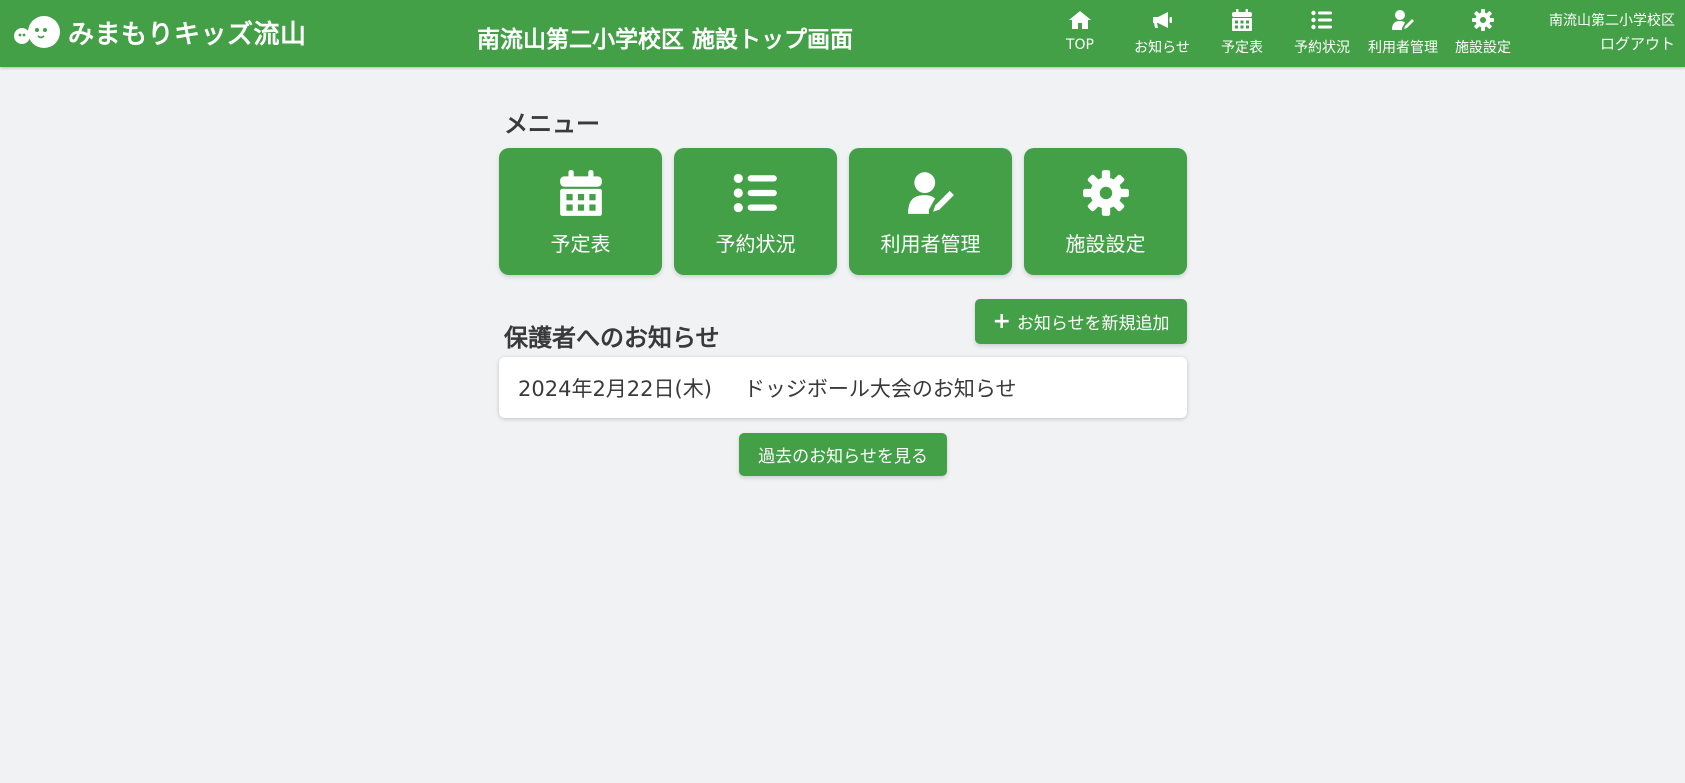  I want to click on notices-title: 保護者へのお知らせ, so click(612, 338).